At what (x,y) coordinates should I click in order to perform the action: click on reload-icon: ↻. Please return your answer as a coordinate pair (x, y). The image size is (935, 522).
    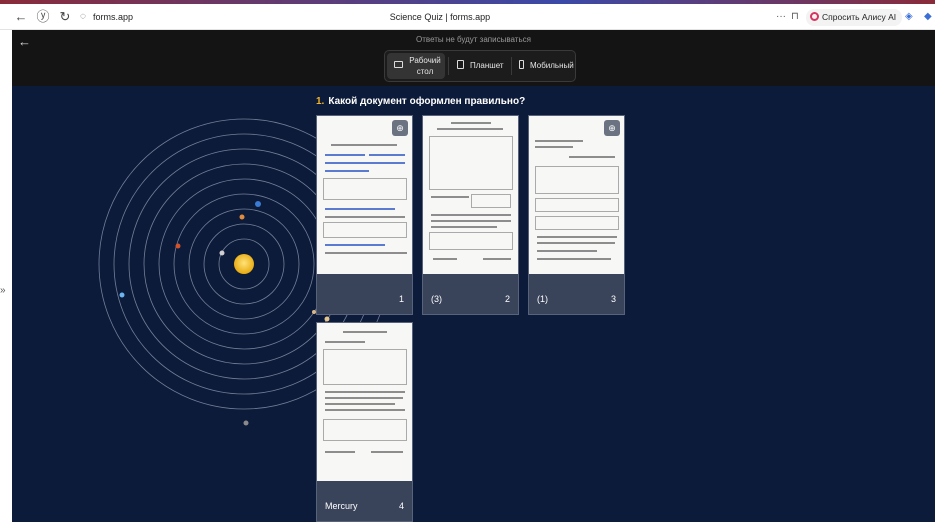
    Looking at the image, I should click on (65, 17).